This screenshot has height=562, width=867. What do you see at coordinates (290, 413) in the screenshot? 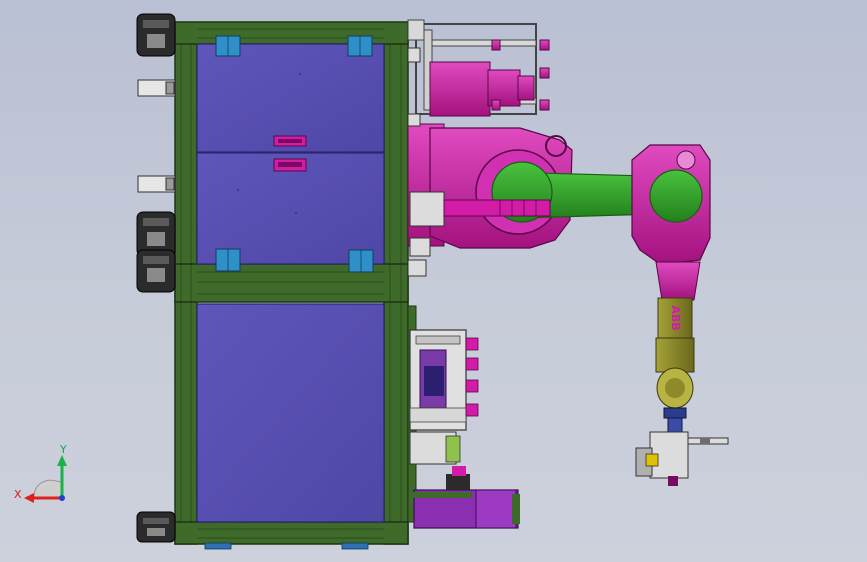
I see `lower-panel` at bounding box center [290, 413].